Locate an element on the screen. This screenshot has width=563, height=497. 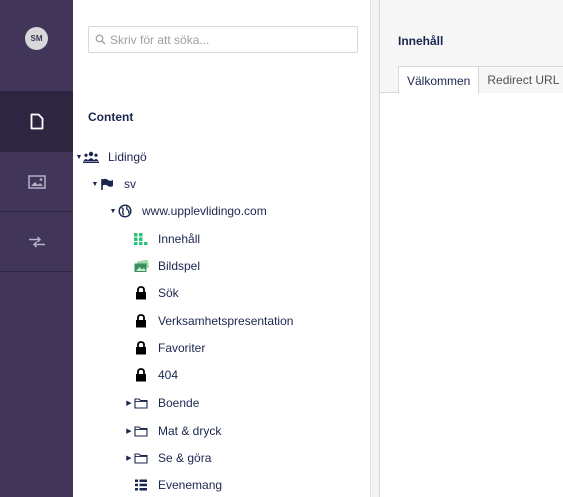
tree-node-label: Favoriter is located at coordinates (182, 348).